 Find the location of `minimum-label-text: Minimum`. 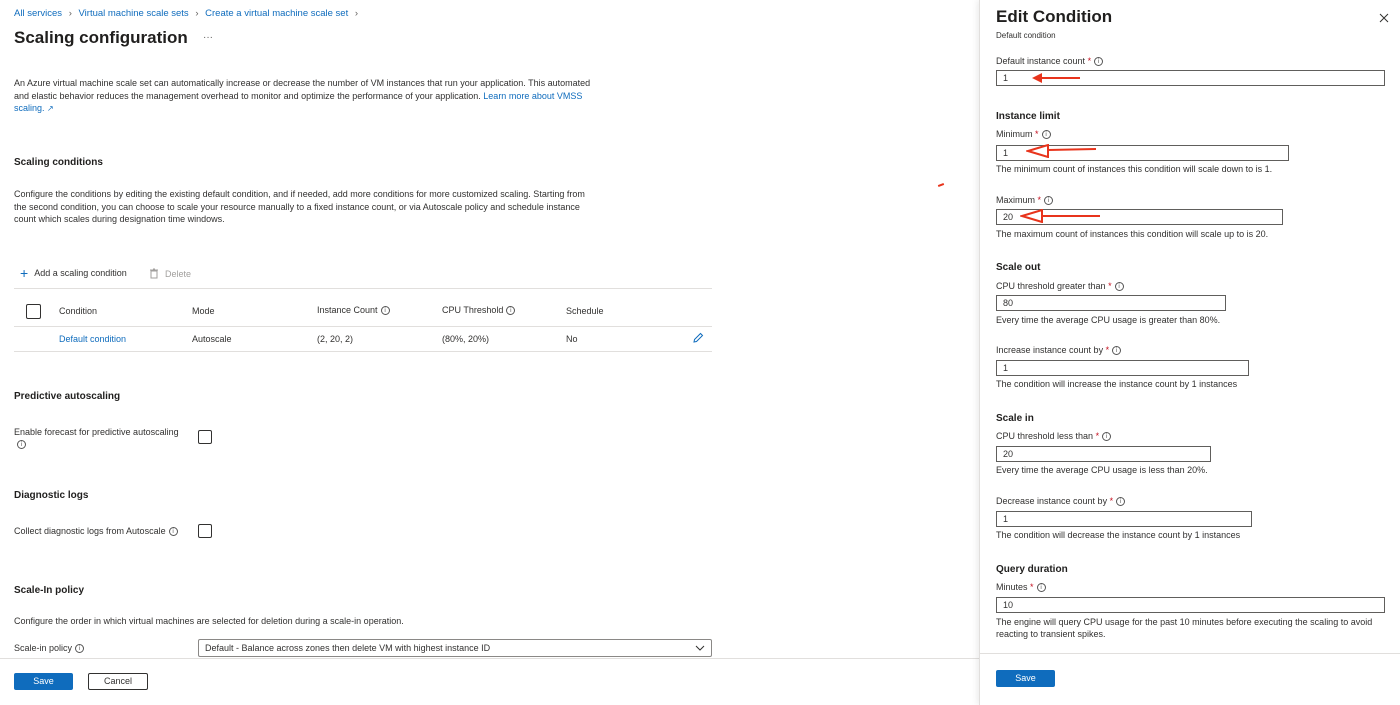

minimum-label-text: Minimum is located at coordinates (1014, 134).